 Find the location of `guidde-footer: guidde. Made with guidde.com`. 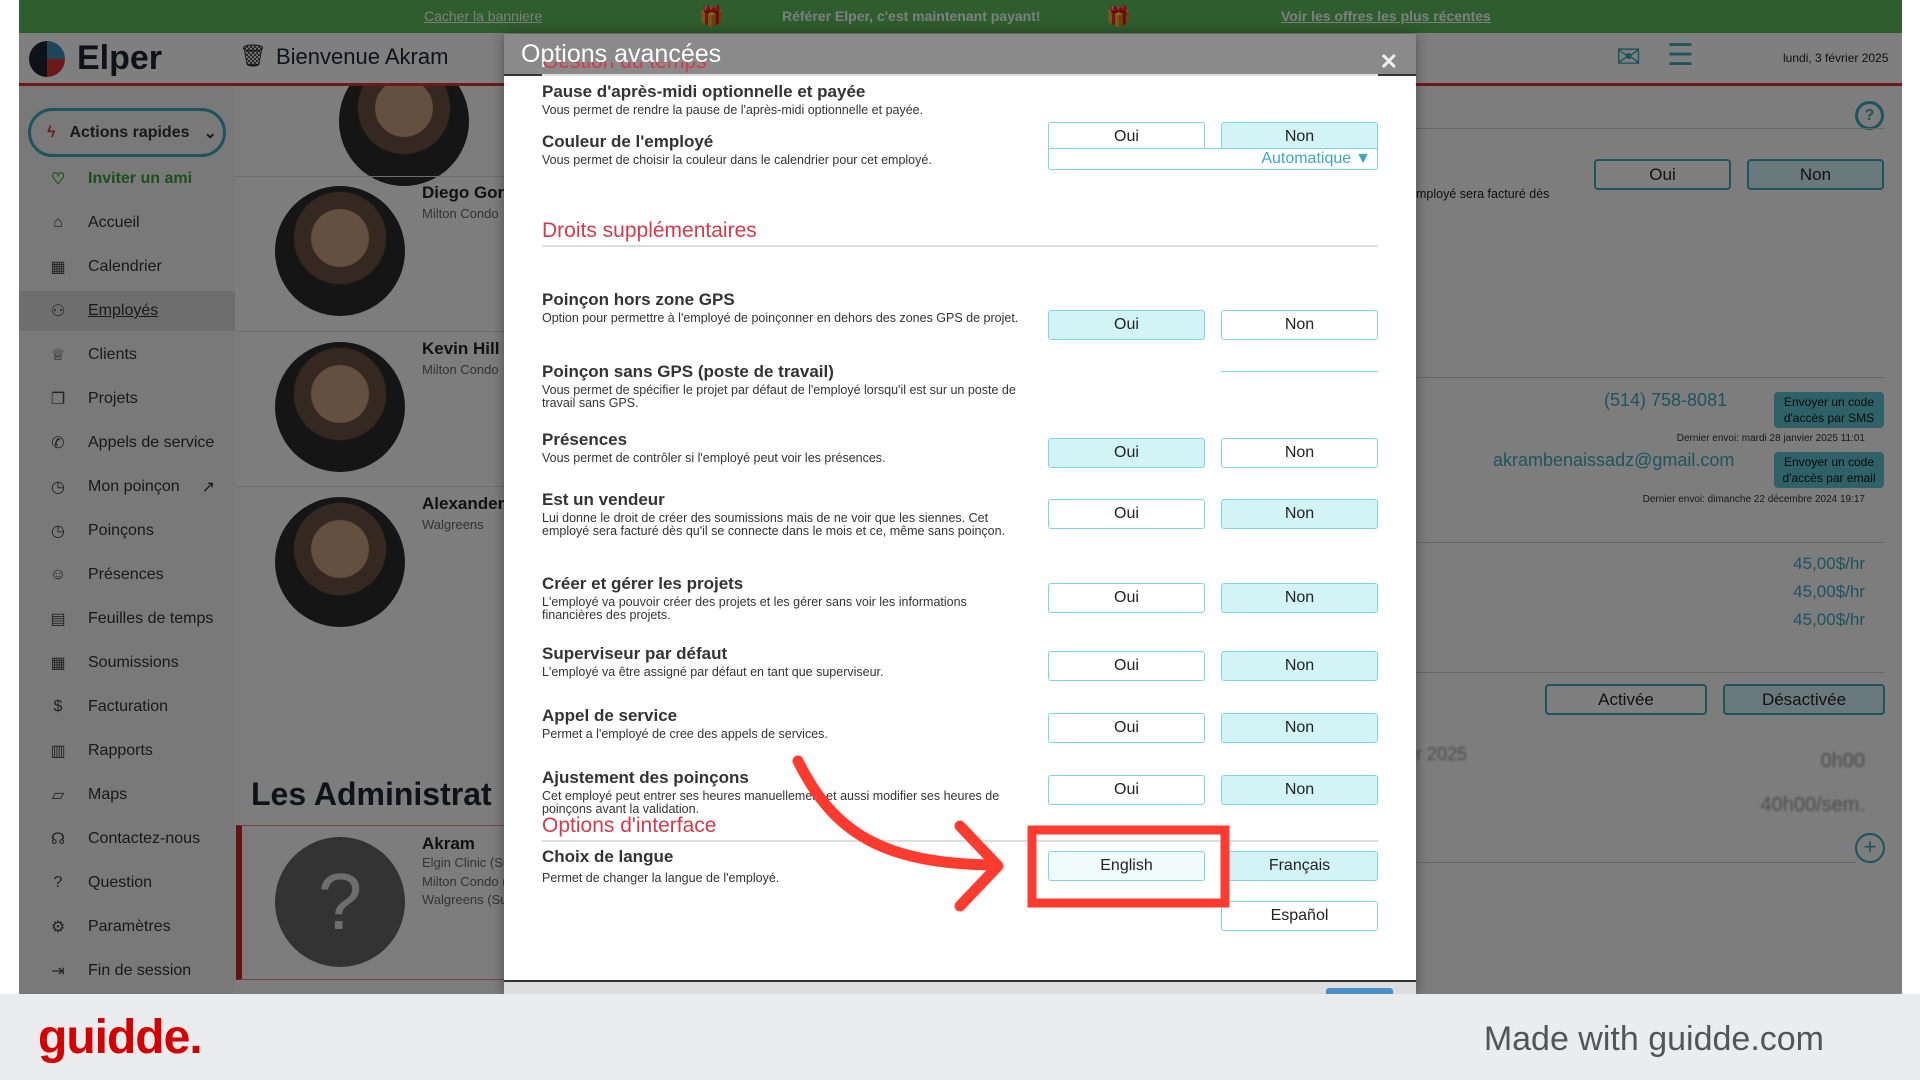

guidde-footer: guidde. Made with guidde.com is located at coordinates (960, 1037).